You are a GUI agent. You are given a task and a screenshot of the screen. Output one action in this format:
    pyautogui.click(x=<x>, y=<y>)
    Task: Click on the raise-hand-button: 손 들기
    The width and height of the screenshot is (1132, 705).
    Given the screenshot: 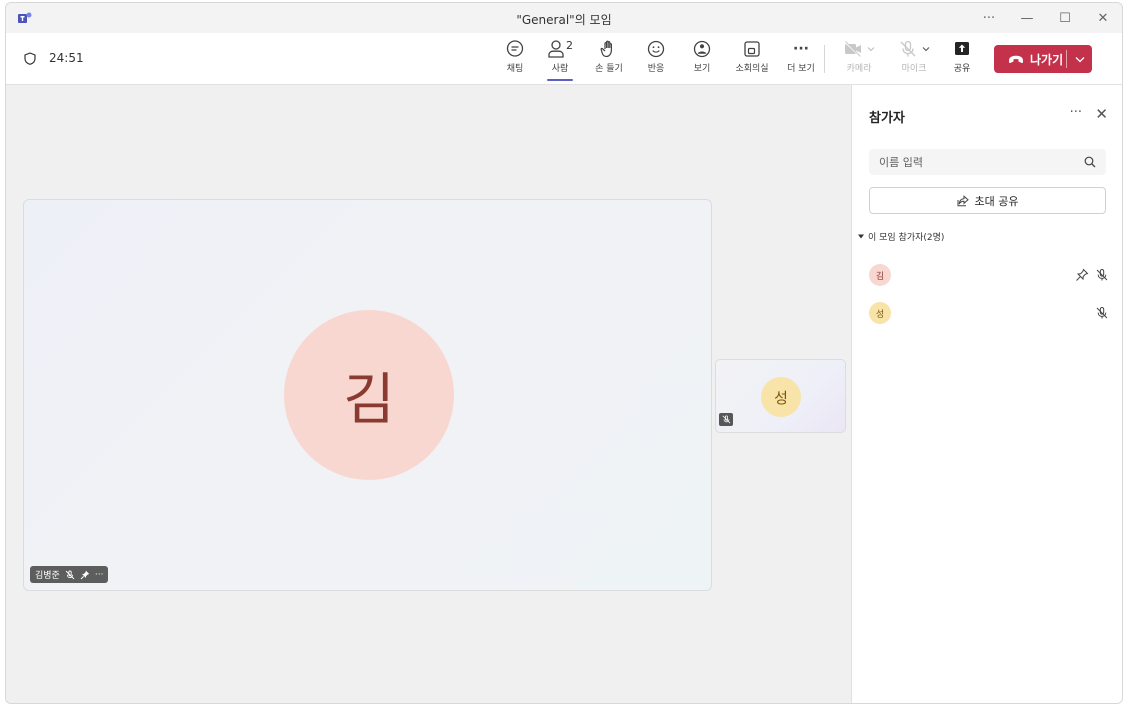 What is the action you would take?
    pyautogui.click(x=609, y=59)
    